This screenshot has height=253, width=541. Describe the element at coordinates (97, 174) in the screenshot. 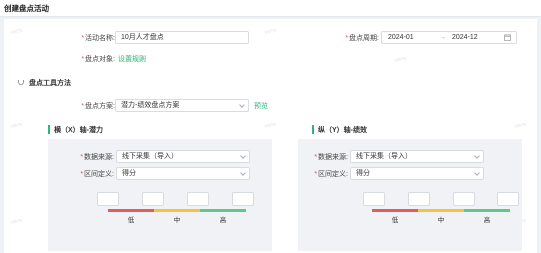

I see `x-range-label: *区间定义:` at that location.